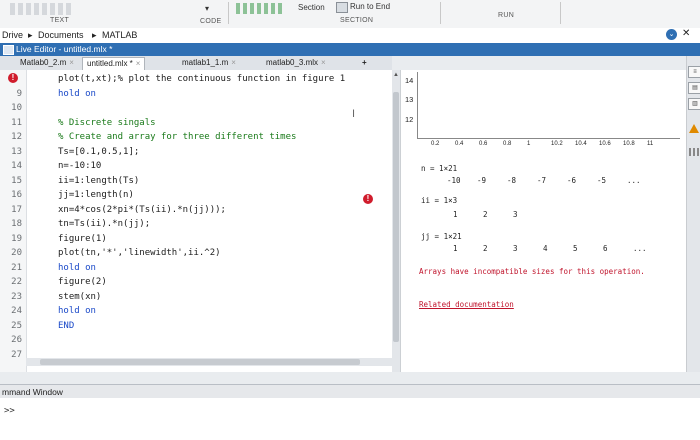 This screenshot has height=440, width=700. What do you see at coordinates (512, 180) in the screenshot?
I see `value-cell: -8` at bounding box center [512, 180].